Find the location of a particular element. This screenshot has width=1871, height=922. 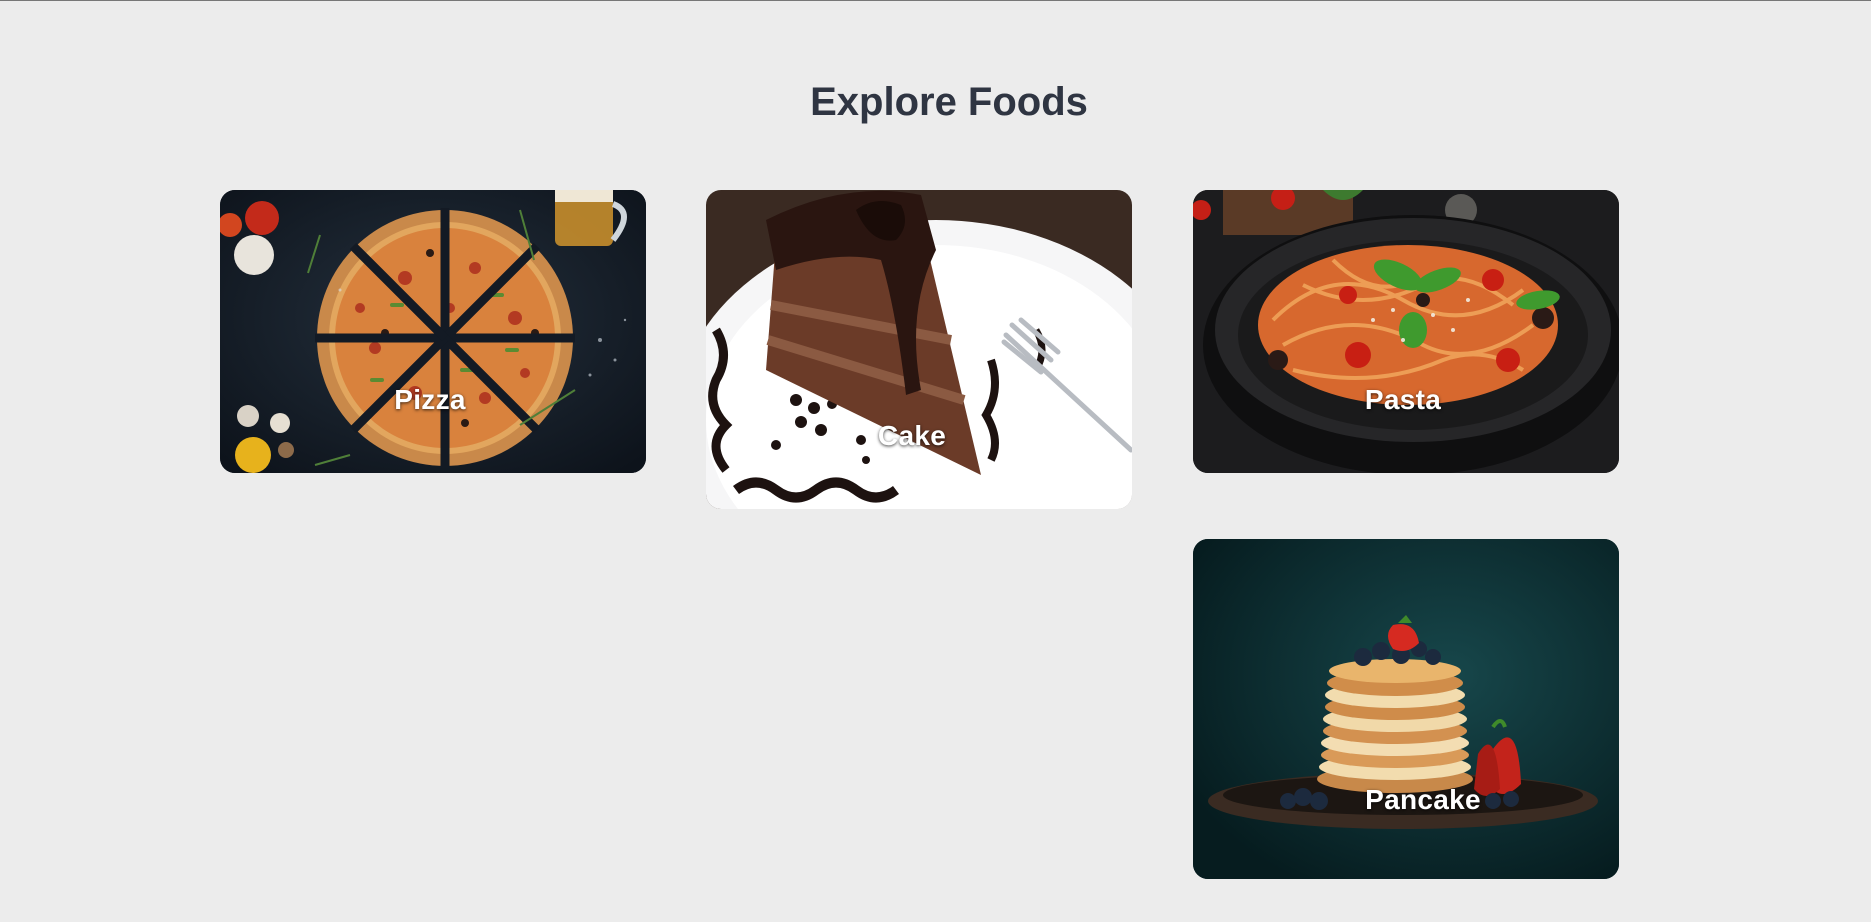

pancake-image is located at coordinates (1406, 709).